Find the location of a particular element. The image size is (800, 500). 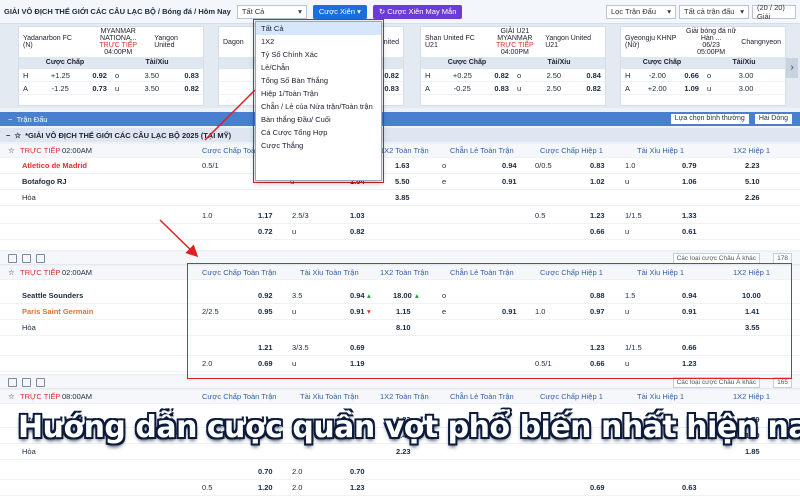

odds-lines-select: Hai Dòng is located at coordinates (773, 119).